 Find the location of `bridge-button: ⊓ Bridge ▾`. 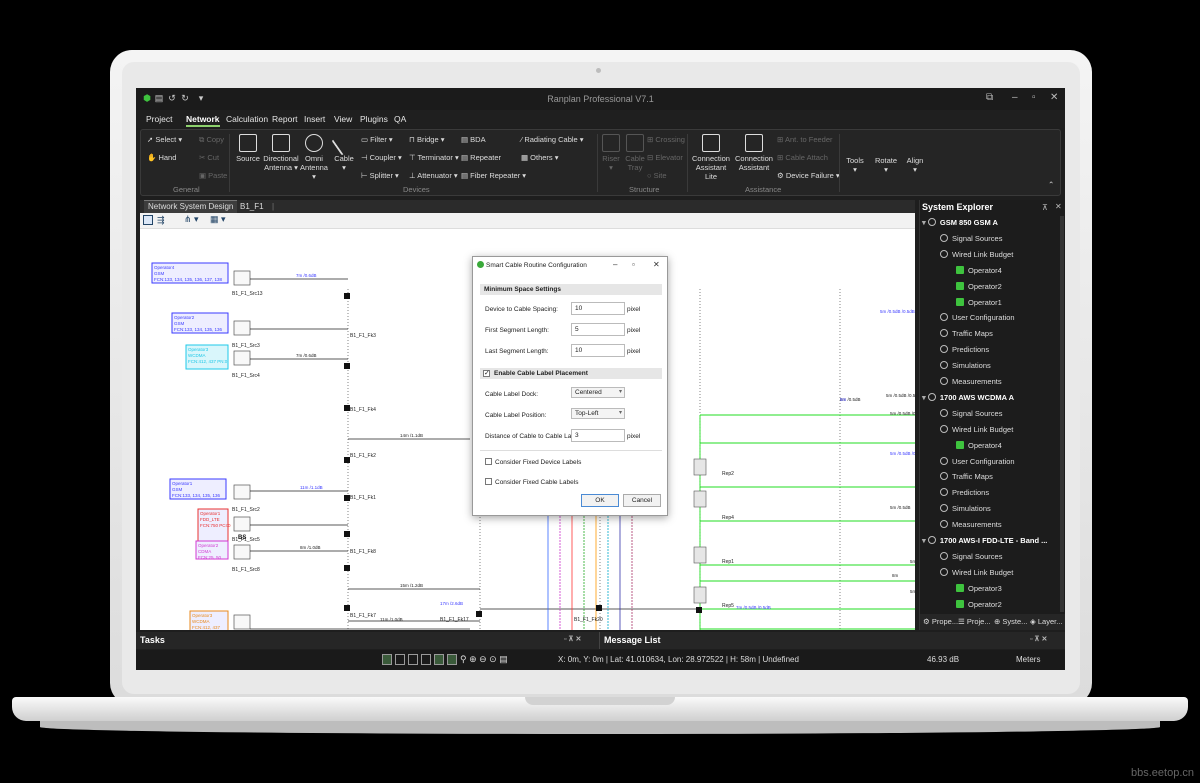

bridge-button: ⊓ Bridge ▾ is located at coordinates (426, 139).